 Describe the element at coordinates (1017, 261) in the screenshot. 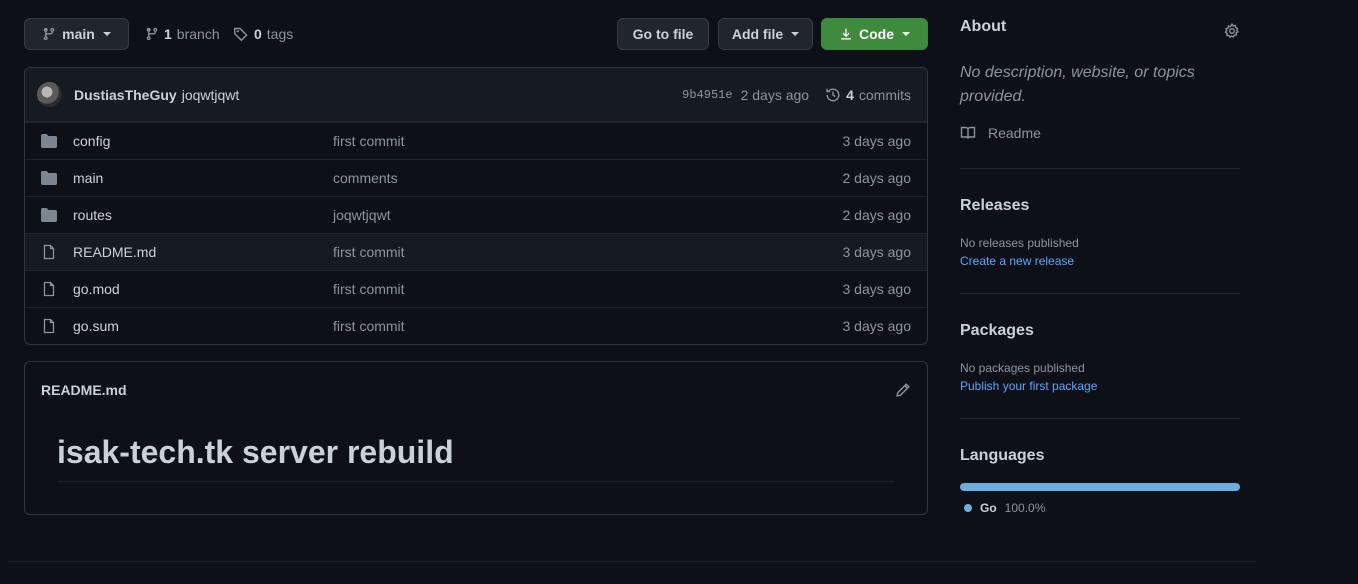

I see `create-release-link: Create a new release` at that location.